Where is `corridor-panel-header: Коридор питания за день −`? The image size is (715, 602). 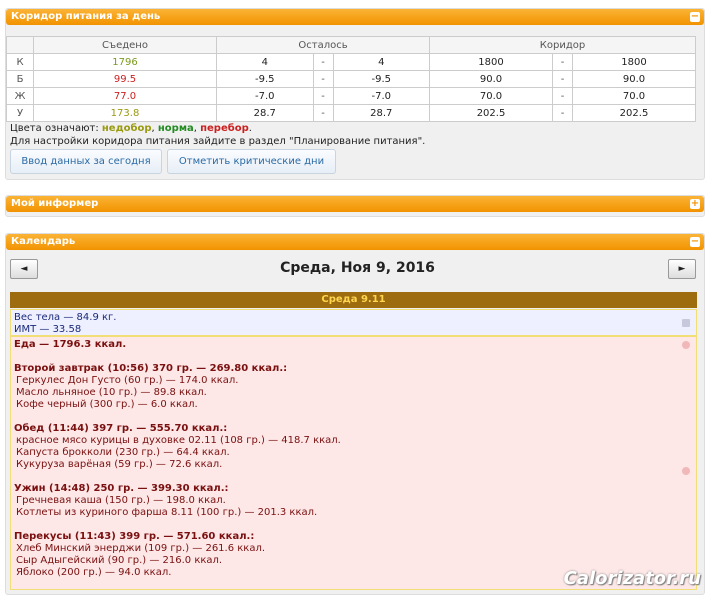
corridor-panel-header: Коридор питания за день − is located at coordinates (355, 17).